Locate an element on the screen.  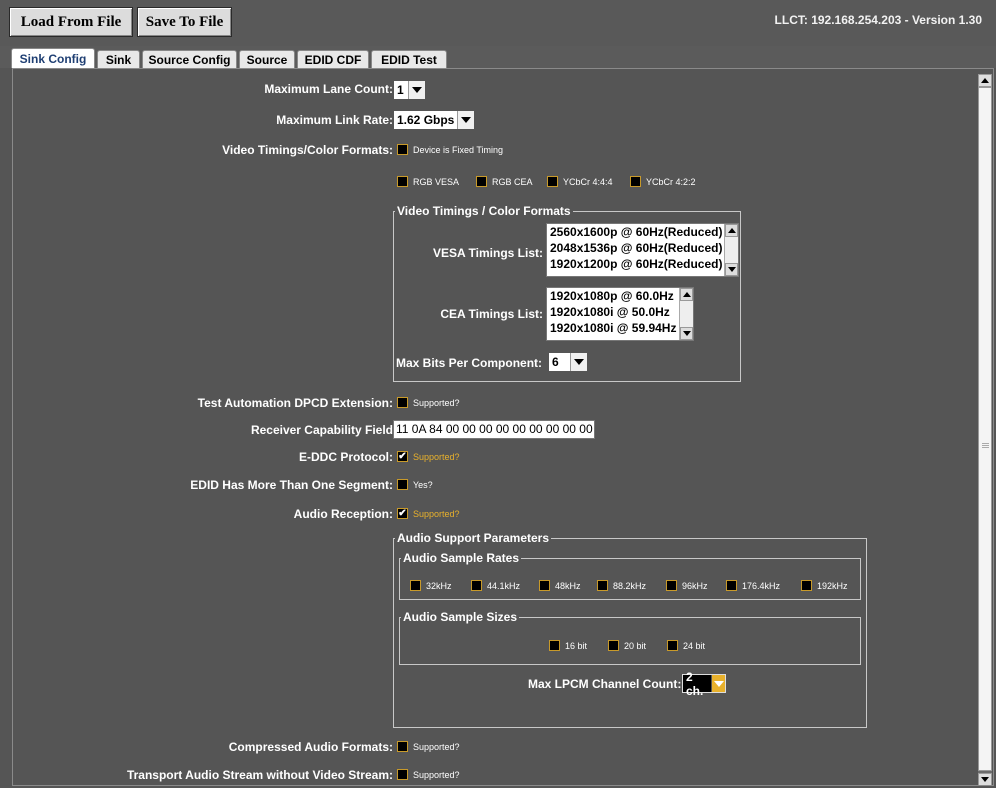
list-item: 1920x1080p @ 60.0Hz is located at coordinates (620, 296).